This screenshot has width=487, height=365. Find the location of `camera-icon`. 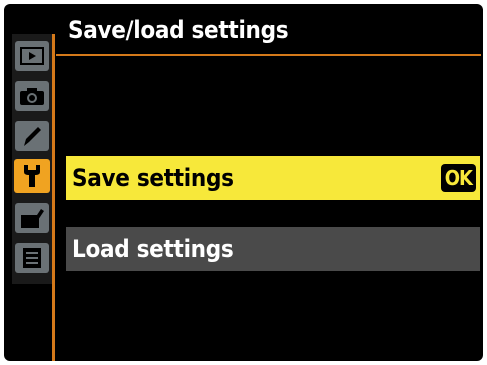

camera-icon is located at coordinates (32, 96).